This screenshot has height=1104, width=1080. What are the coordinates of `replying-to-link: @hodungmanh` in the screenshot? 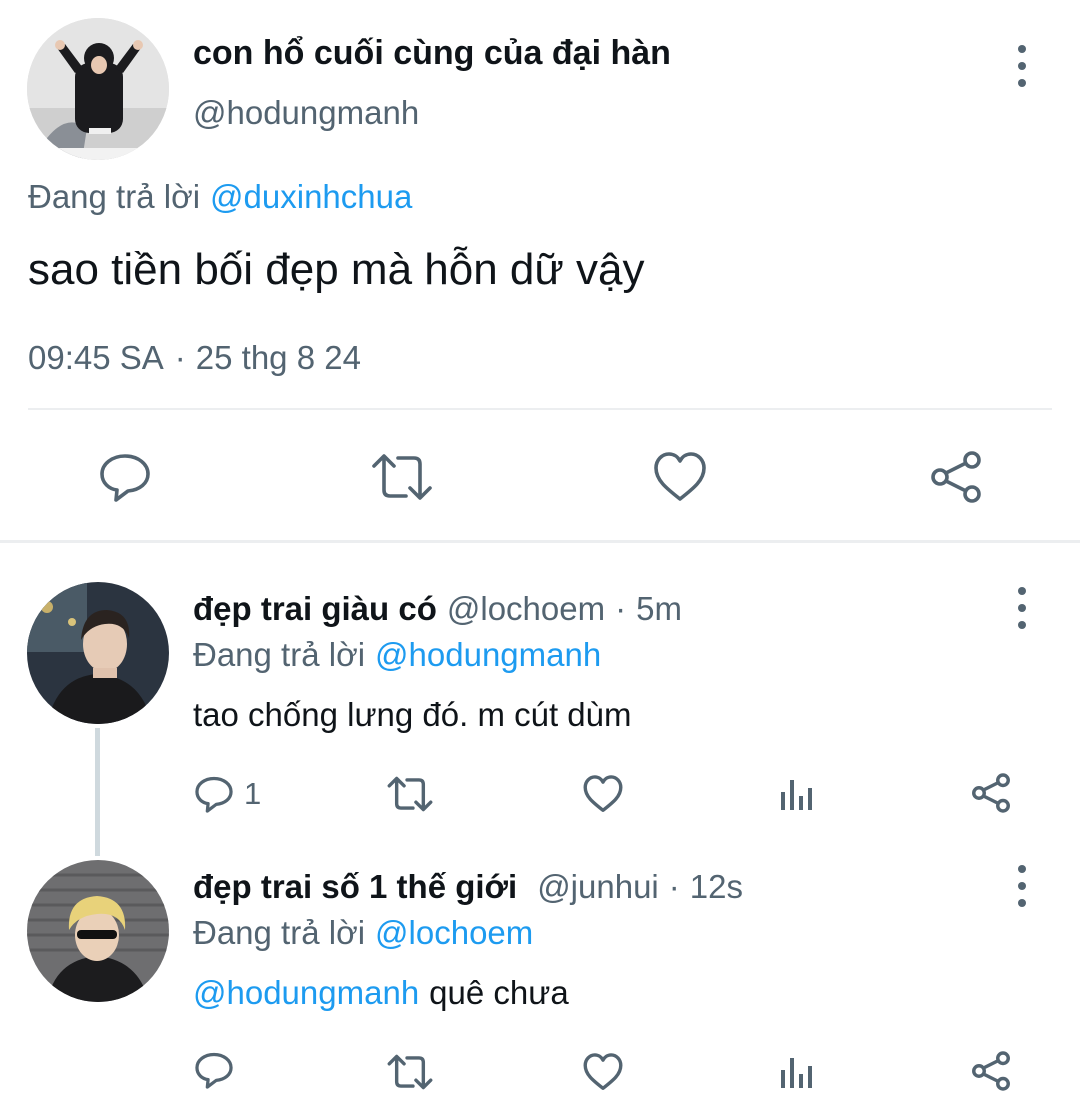 It's located at (488, 655).